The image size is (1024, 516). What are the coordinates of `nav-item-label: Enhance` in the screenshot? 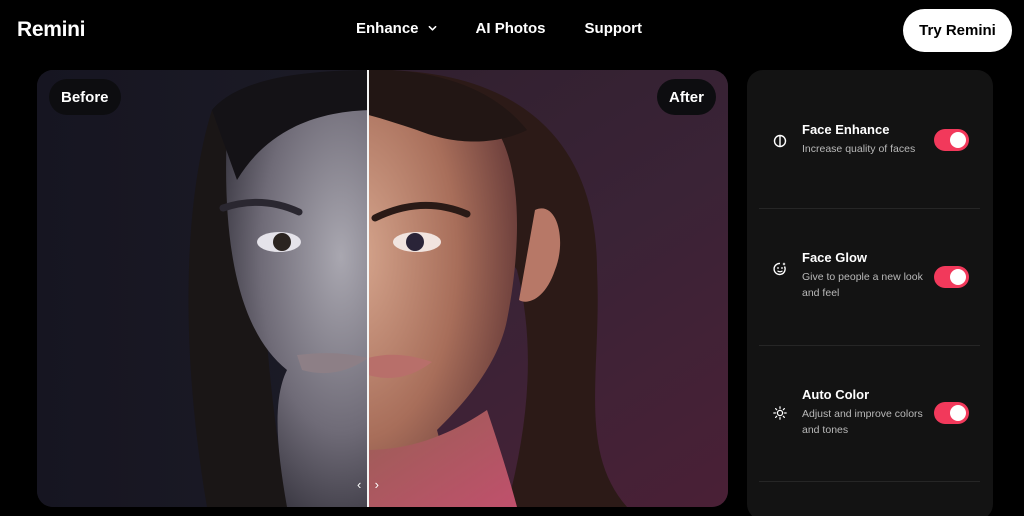 It's located at (387, 28).